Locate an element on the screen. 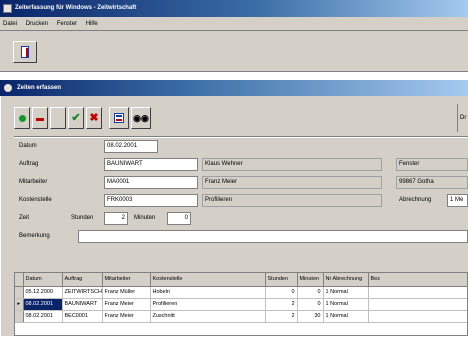  cell-stunden: 0 is located at coordinates (281, 292).